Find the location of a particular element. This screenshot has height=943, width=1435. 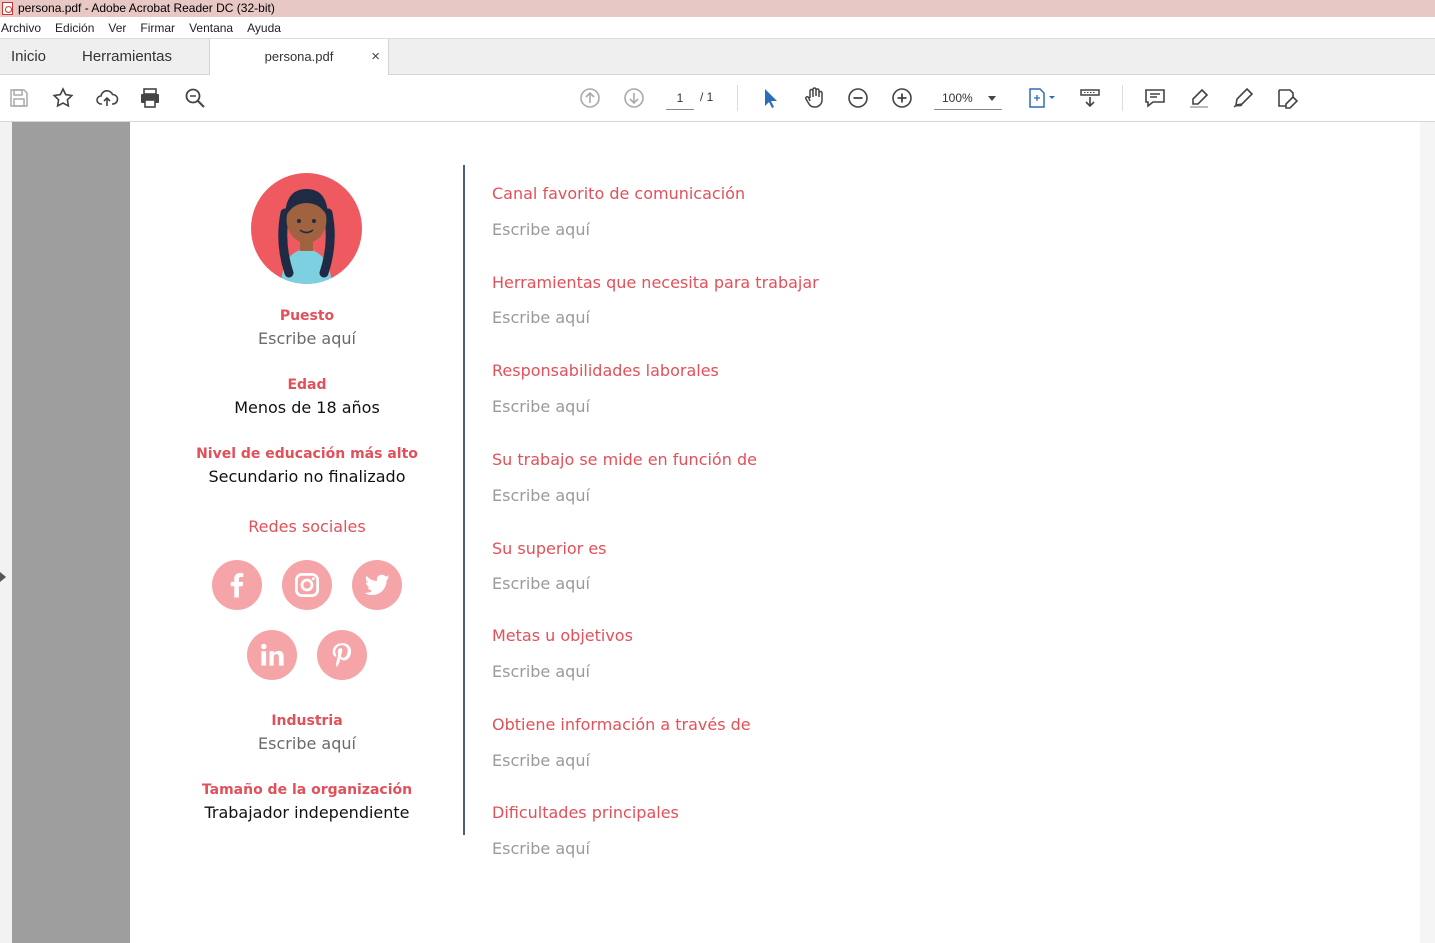

menu-bar: Archivo Edición Ver Firmar Ventana Ayuda is located at coordinates (717, 28).